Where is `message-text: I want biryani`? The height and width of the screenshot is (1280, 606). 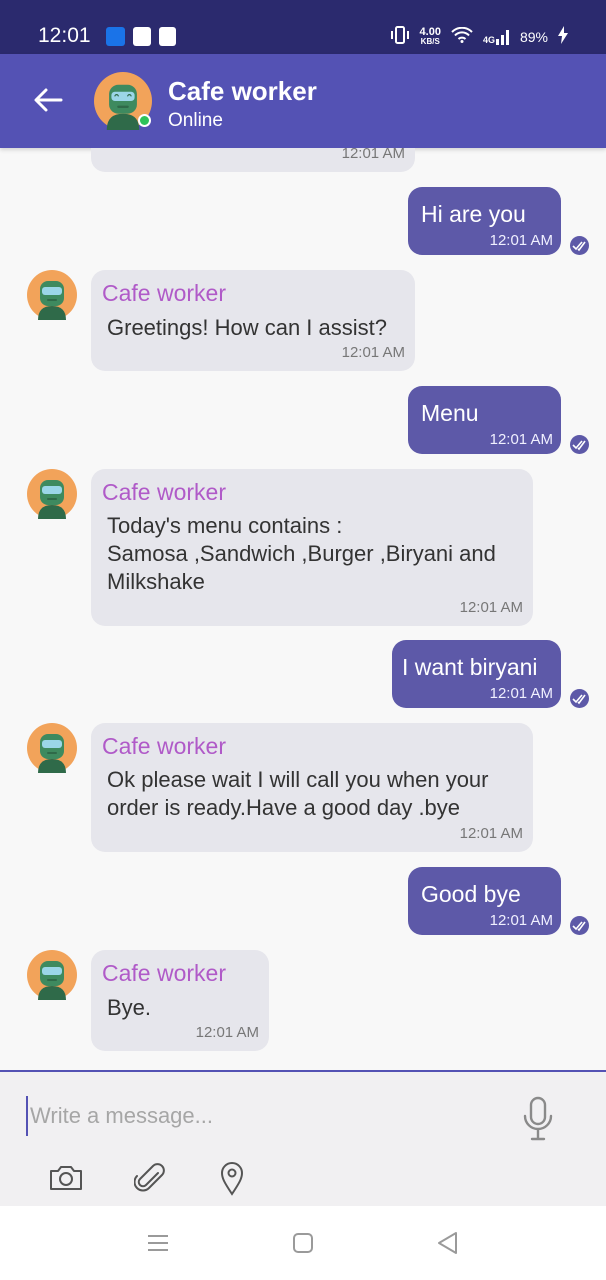 message-text: I want biryani is located at coordinates (470, 667).